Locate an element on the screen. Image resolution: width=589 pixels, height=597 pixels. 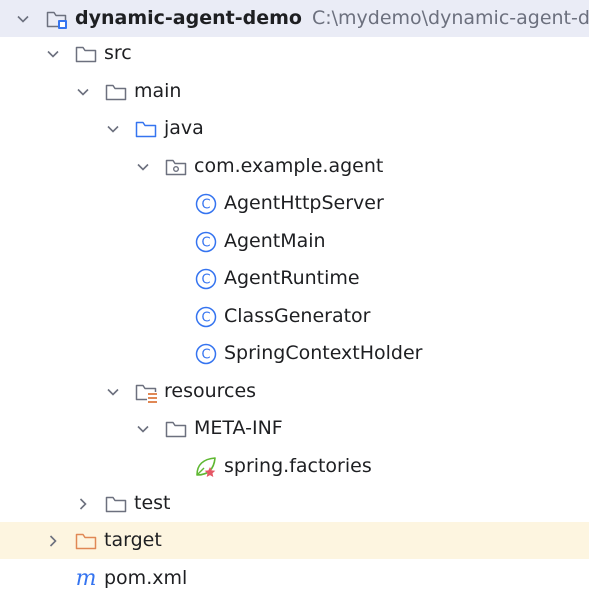
svg-text: m is located at coordinates (86, 579).